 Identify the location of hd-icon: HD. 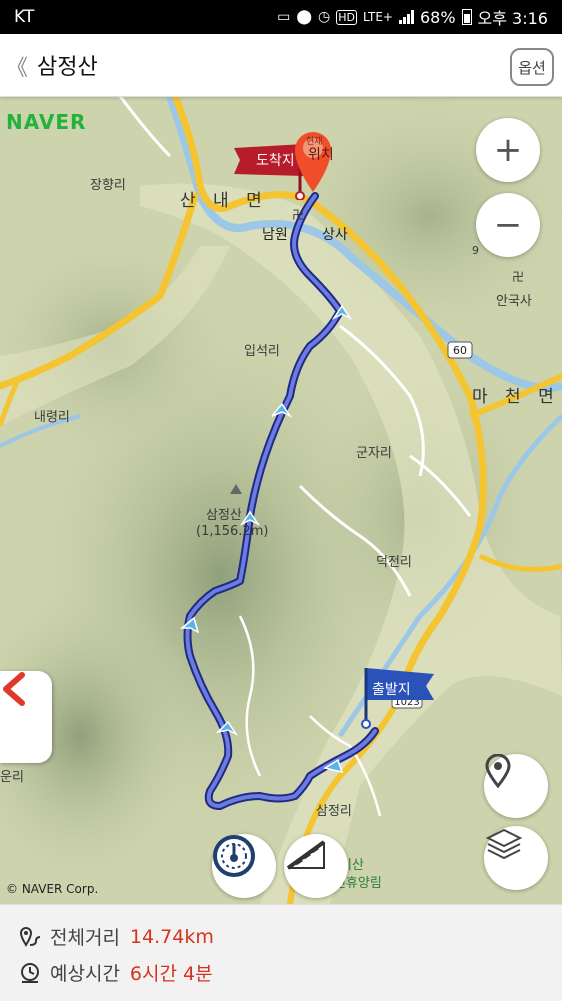
(346, 17).